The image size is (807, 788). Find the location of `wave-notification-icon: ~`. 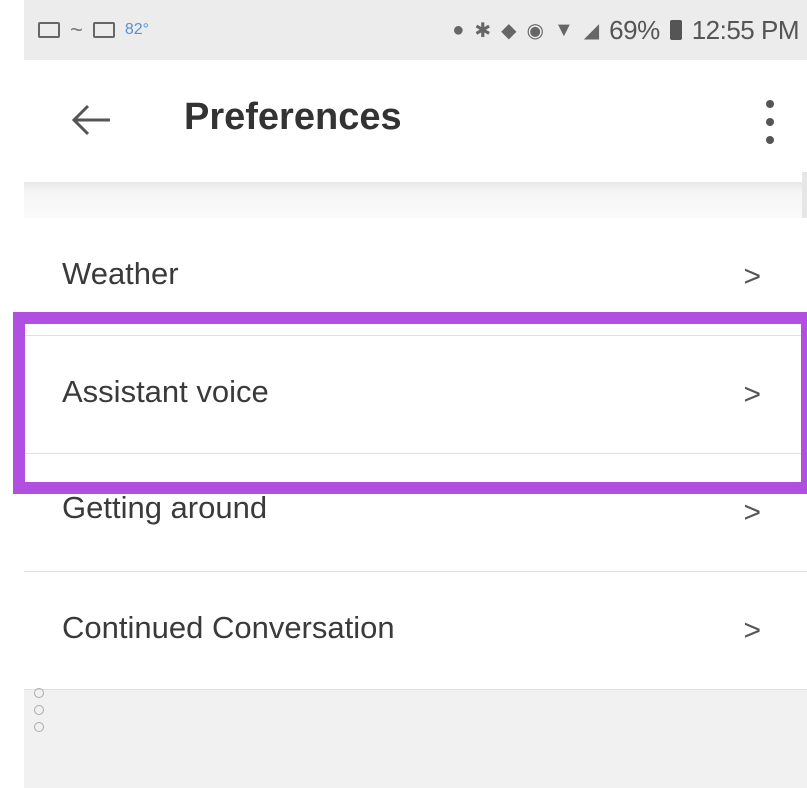

wave-notification-icon: ~ is located at coordinates (76, 29).